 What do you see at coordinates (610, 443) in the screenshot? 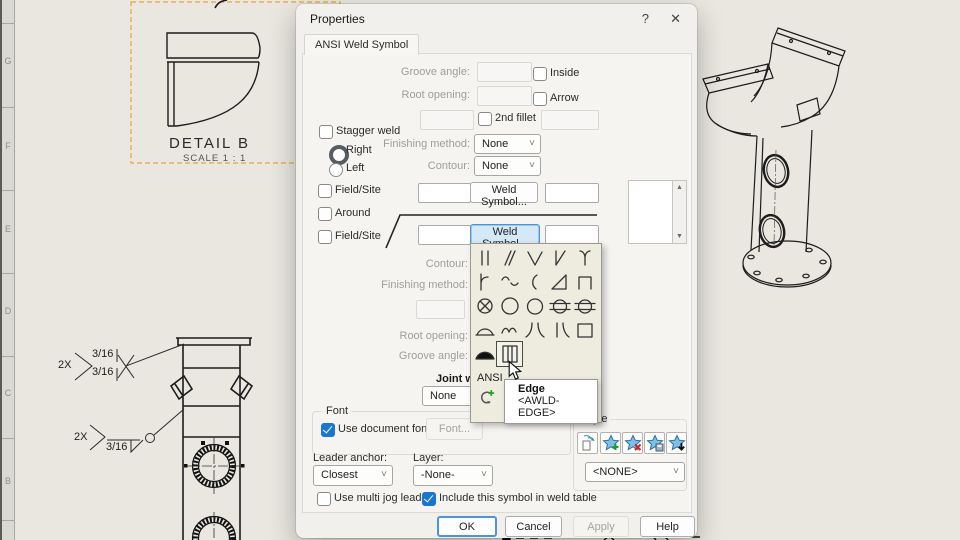
I see `add-style-button` at bounding box center [610, 443].